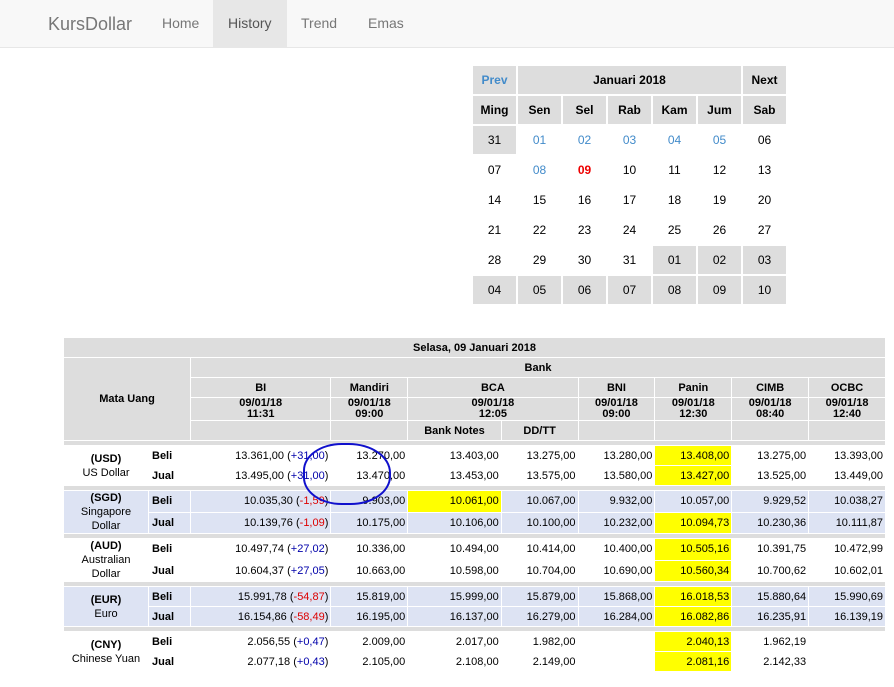  What do you see at coordinates (106, 613) in the screenshot?
I see `currency-name: Euro` at bounding box center [106, 613].